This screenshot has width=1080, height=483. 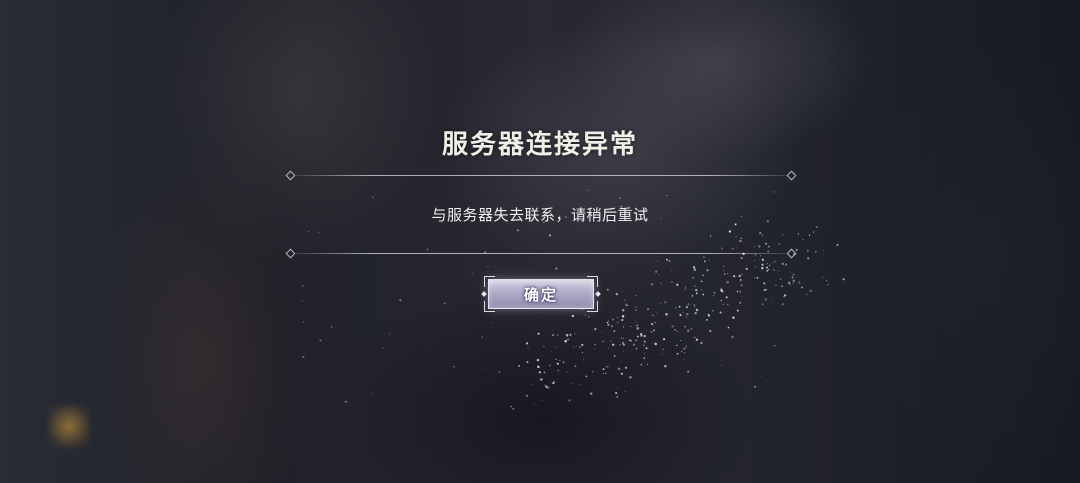 I want to click on confirm-button-label: 确定, so click(x=540, y=295).